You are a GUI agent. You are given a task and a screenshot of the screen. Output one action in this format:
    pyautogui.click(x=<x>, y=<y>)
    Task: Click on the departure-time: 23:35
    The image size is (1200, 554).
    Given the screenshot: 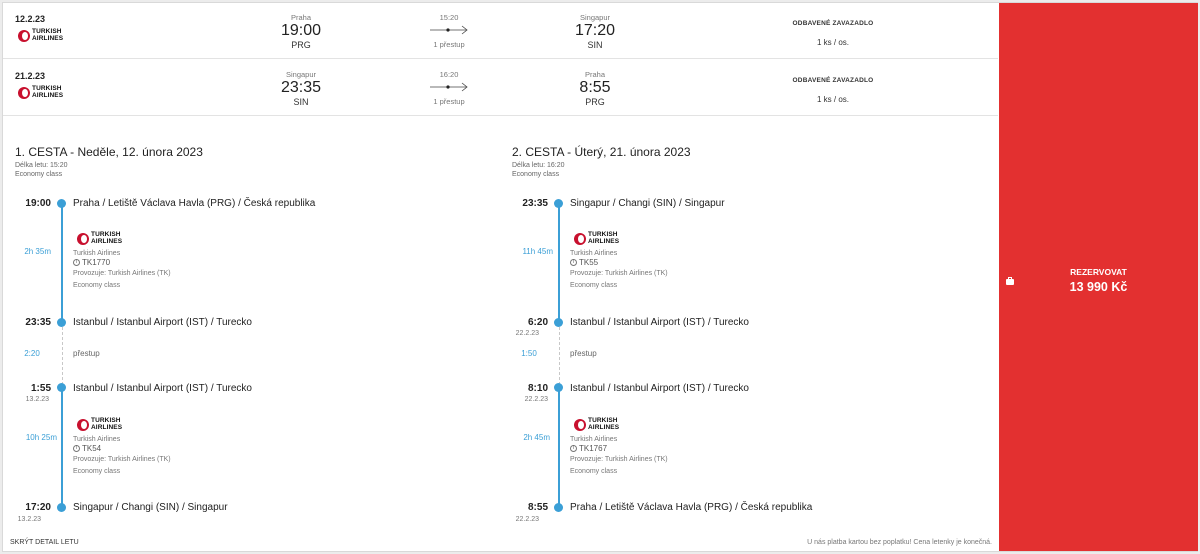 What is the action you would take?
    pyautogui.click(x=301, y=87)
    